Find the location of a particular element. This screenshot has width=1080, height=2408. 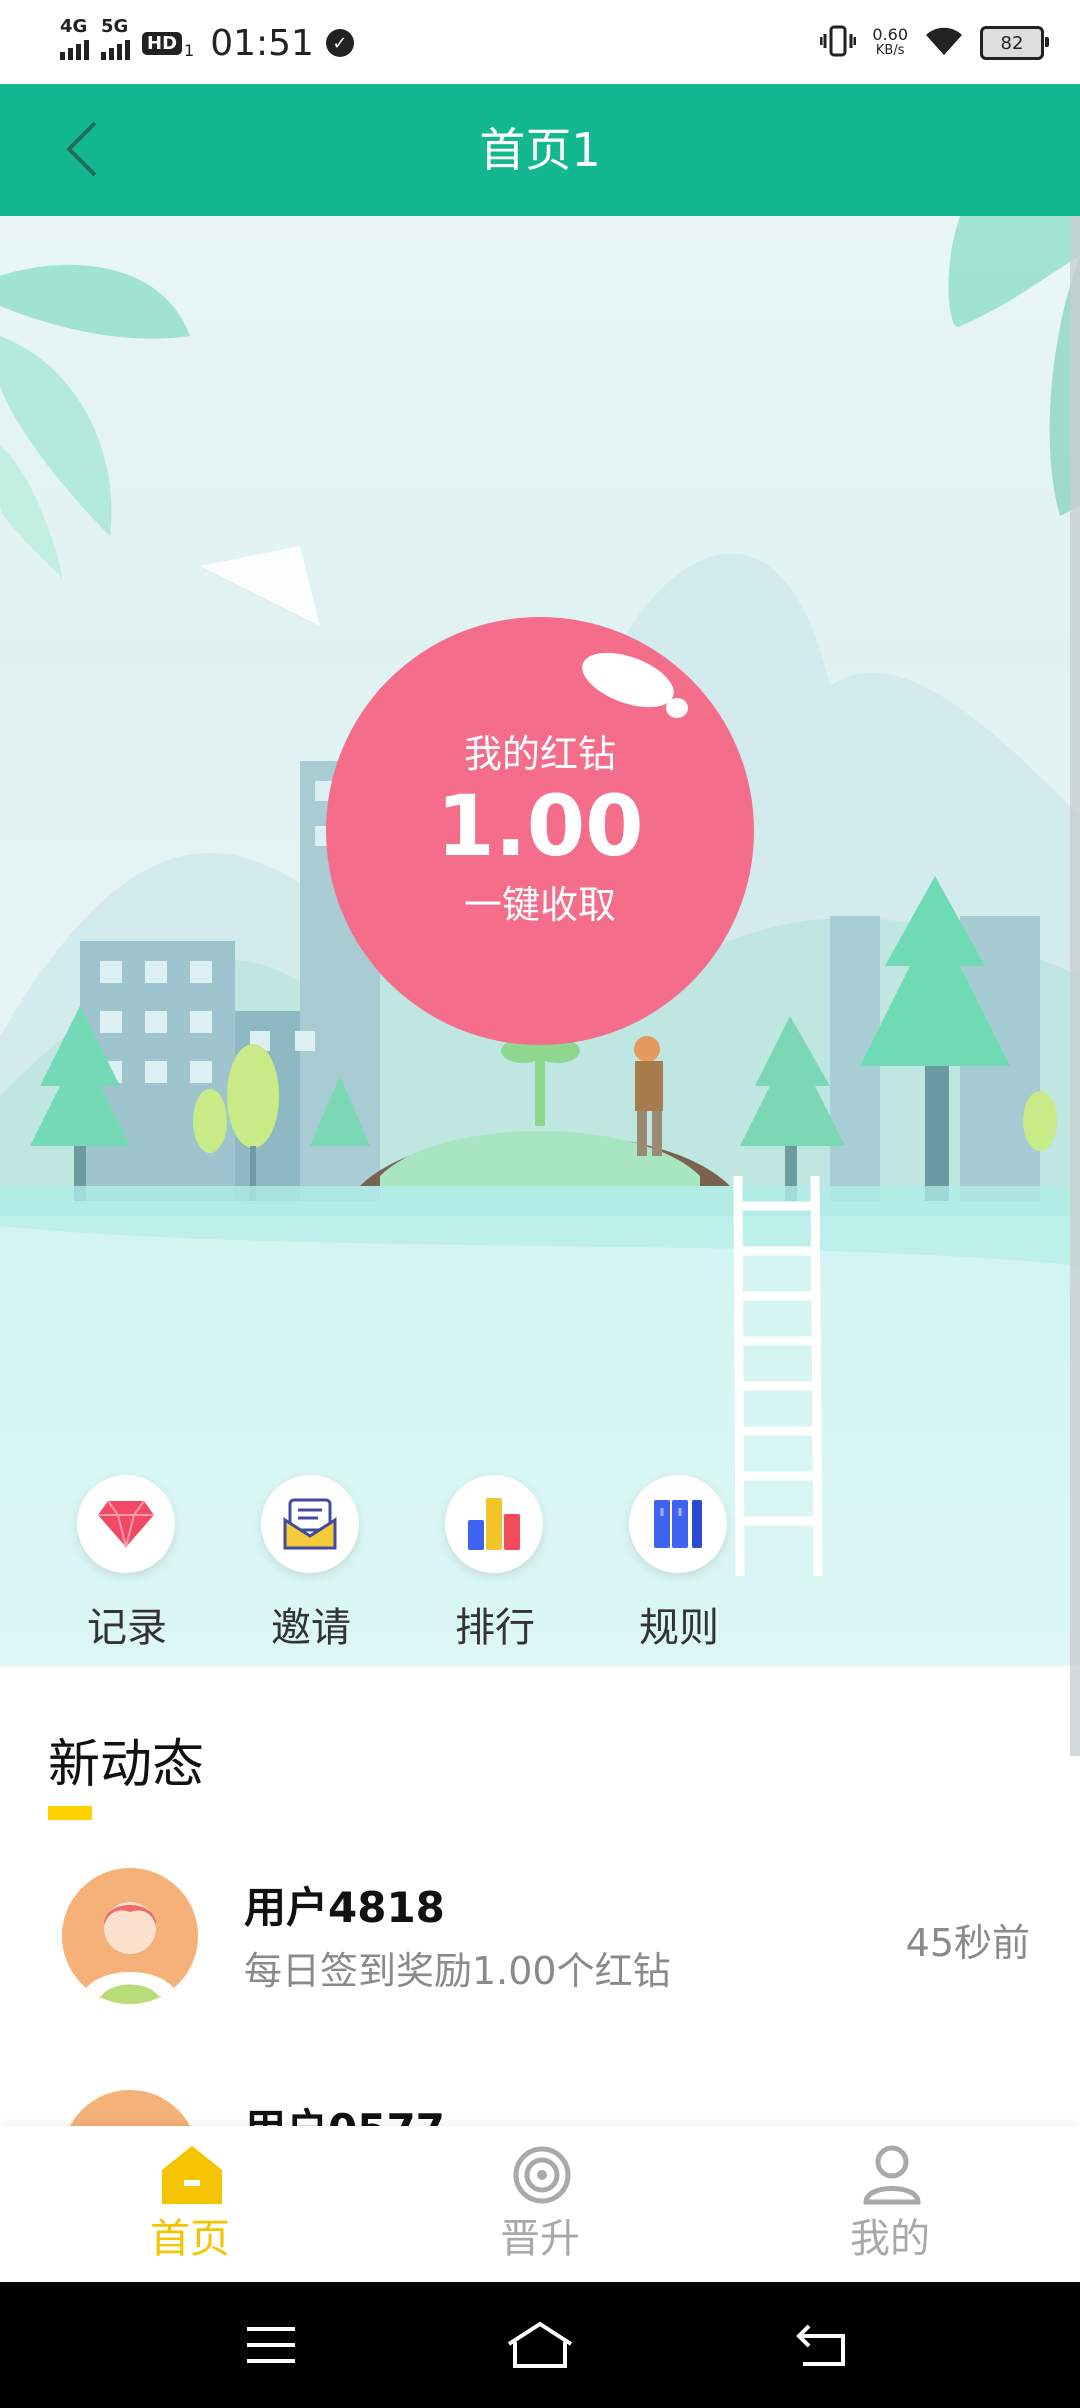

diamond-balance: 1.00 is located at coordinates (540, 826).